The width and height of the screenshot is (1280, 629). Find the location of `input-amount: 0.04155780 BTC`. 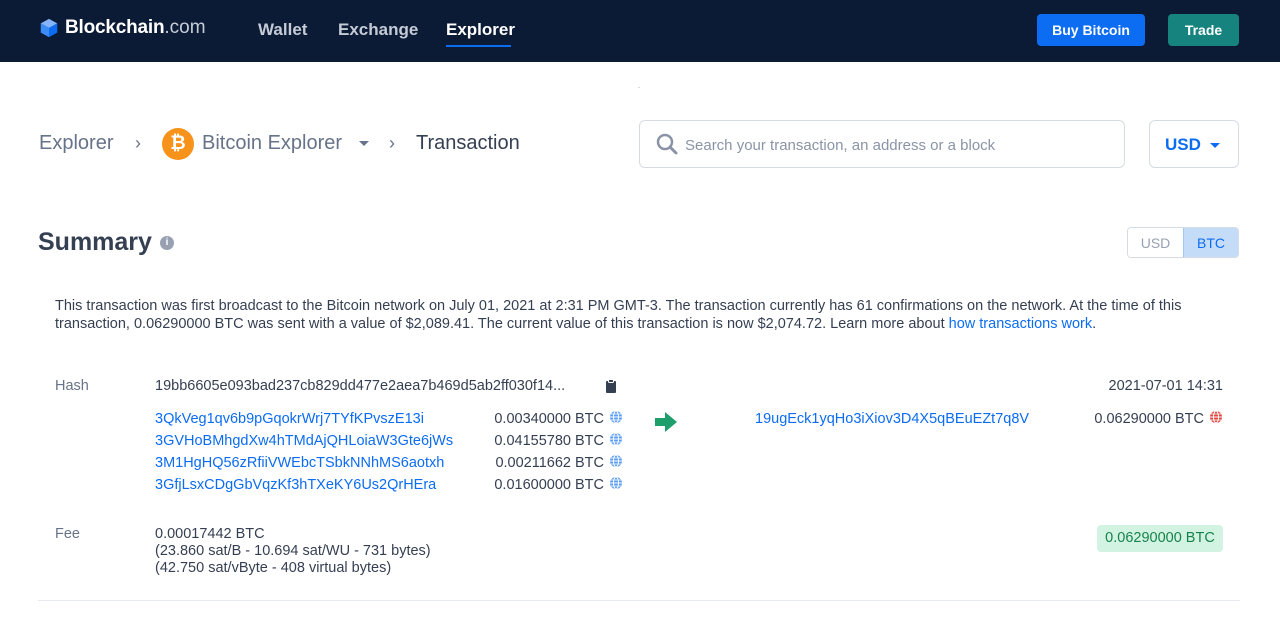

input-amount: 0.04155780 BTC is located at coordinates (549, 441).